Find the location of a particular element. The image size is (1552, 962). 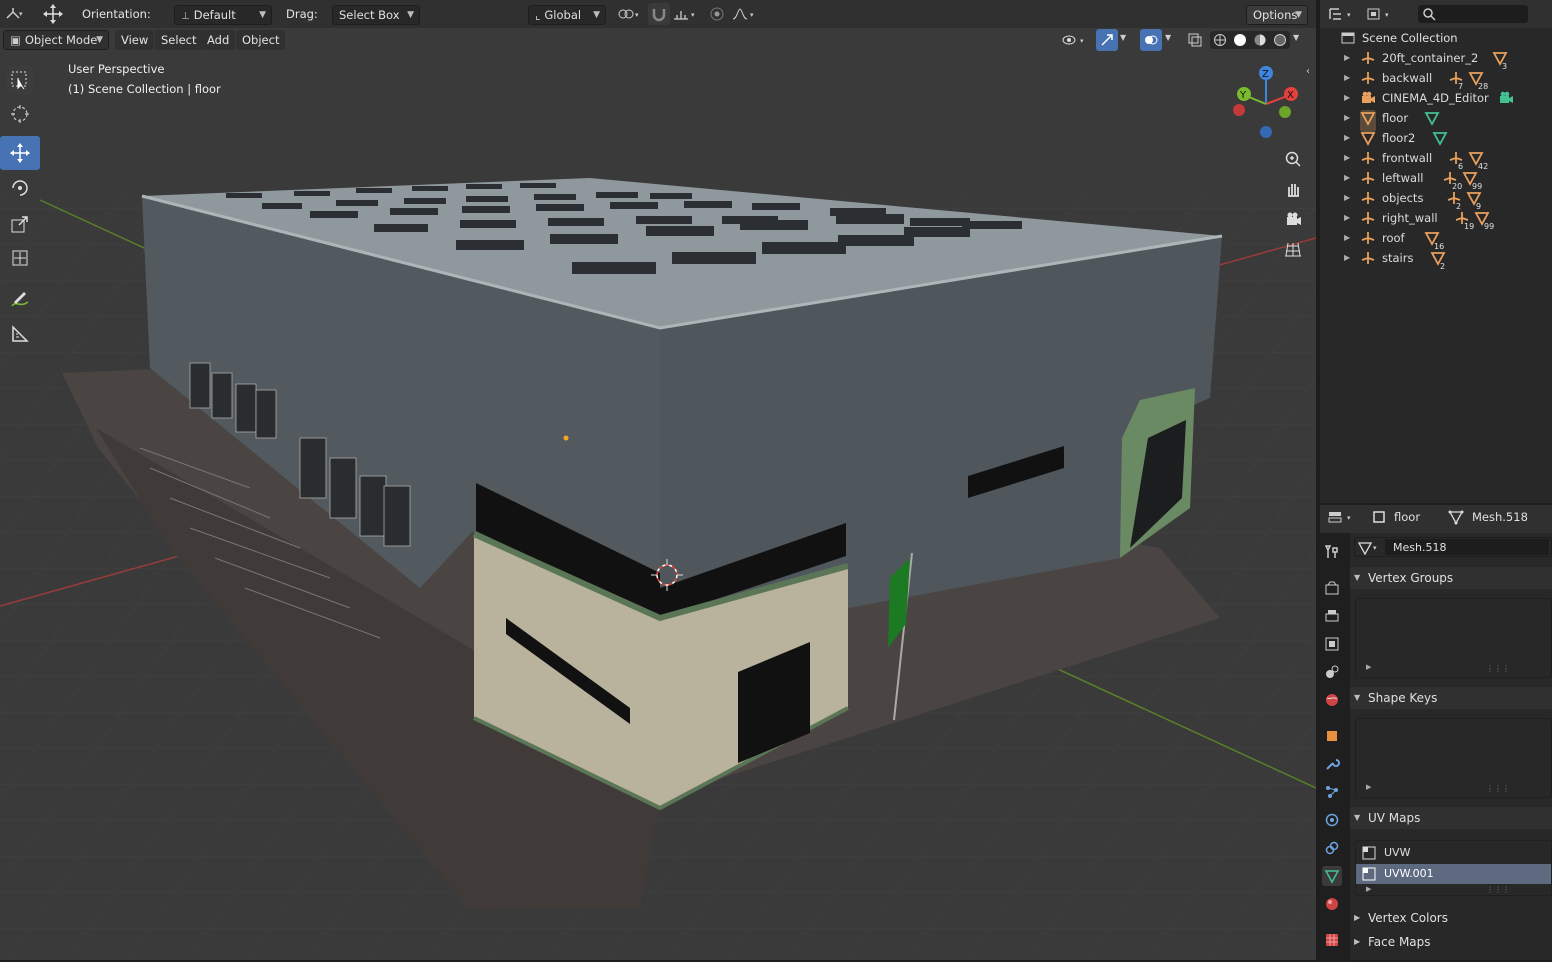

transform-space-dropdown: ⌞ Global ▼ is located at coordinates (567, 15).